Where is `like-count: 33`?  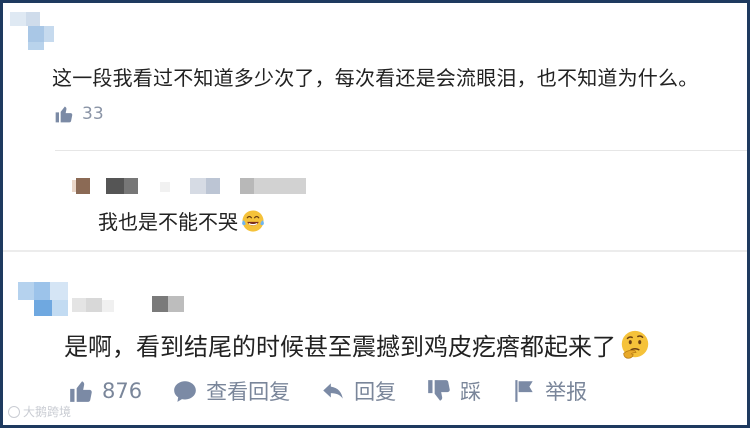 like-count: 33 is located at coordinates (93, 114).